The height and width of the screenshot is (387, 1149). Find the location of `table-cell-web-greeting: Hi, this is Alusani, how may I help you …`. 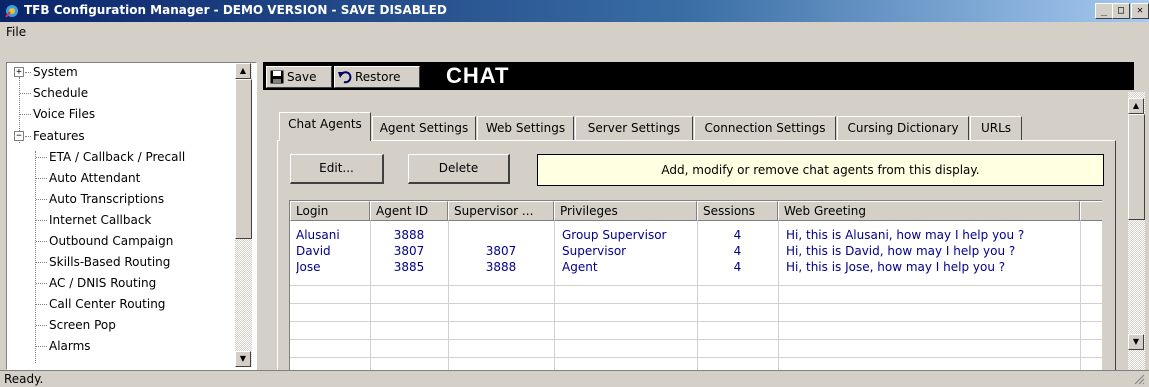

table-cell-web-greeting: Hi, this is Alusani, how may I help you … is located at coordinates (932, 235).